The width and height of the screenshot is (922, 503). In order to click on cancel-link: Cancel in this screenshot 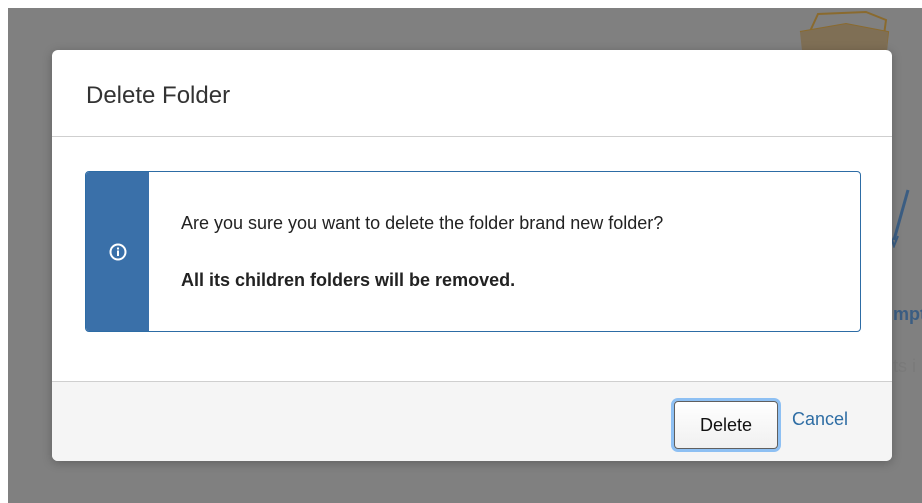, I will do `click(820, 419)`.